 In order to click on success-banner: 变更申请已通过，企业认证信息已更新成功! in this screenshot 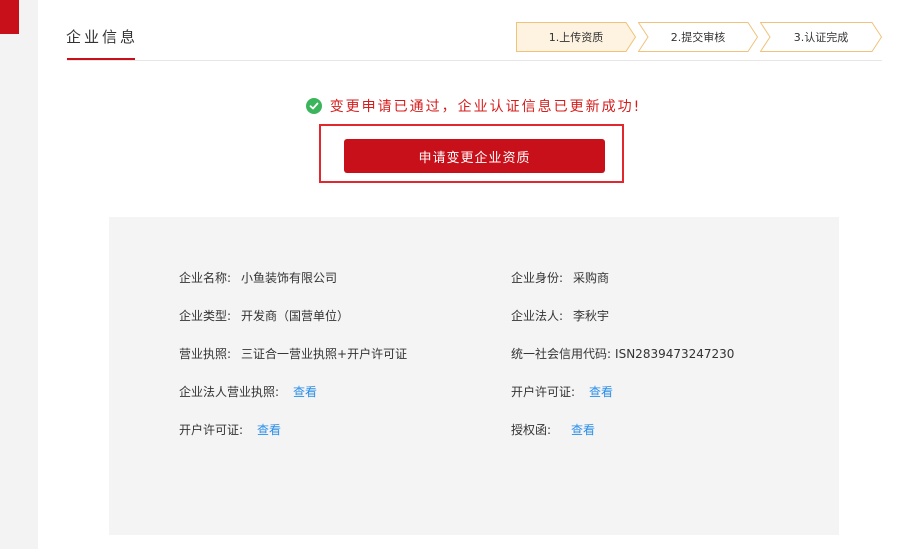, I will do `click(473, 106)`.